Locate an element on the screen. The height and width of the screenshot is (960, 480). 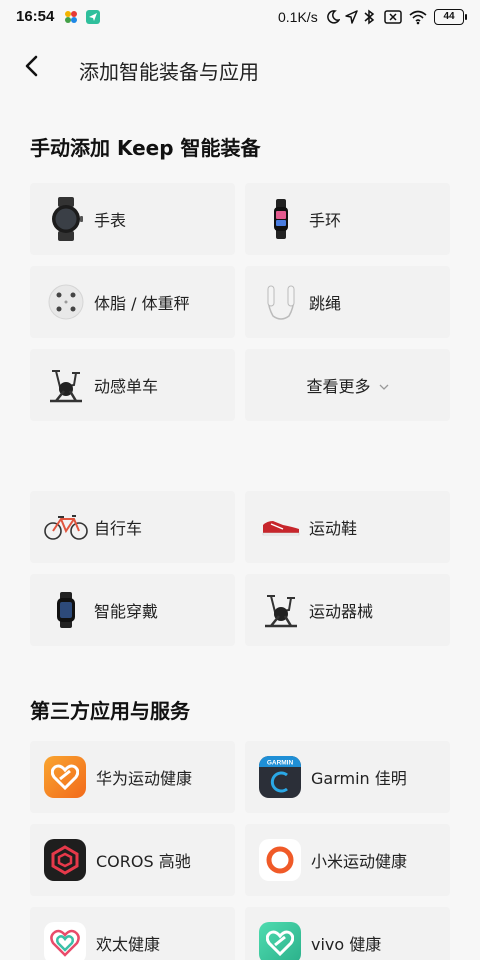
svg-text: GARMIN is located at coordinates (280, 763).